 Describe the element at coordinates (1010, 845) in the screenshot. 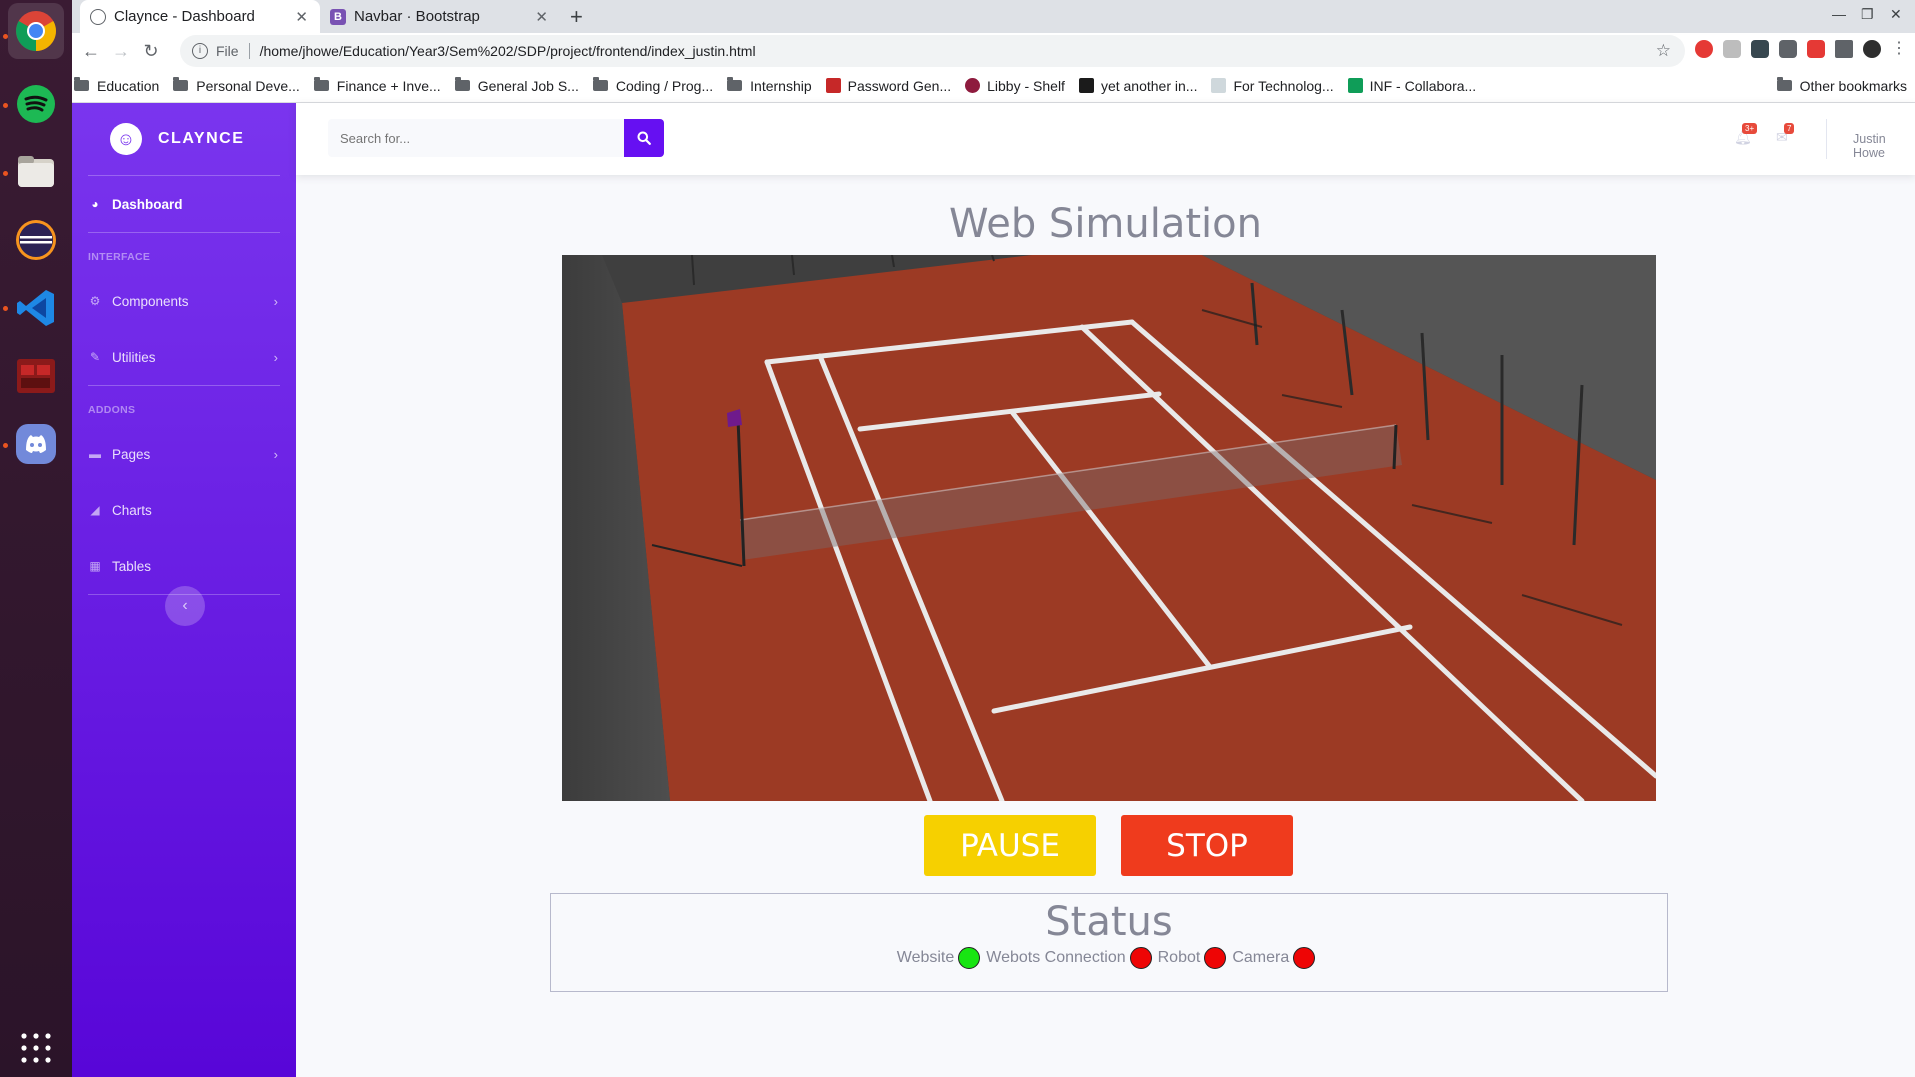

I see `pause-button: PAUSE` at that location.